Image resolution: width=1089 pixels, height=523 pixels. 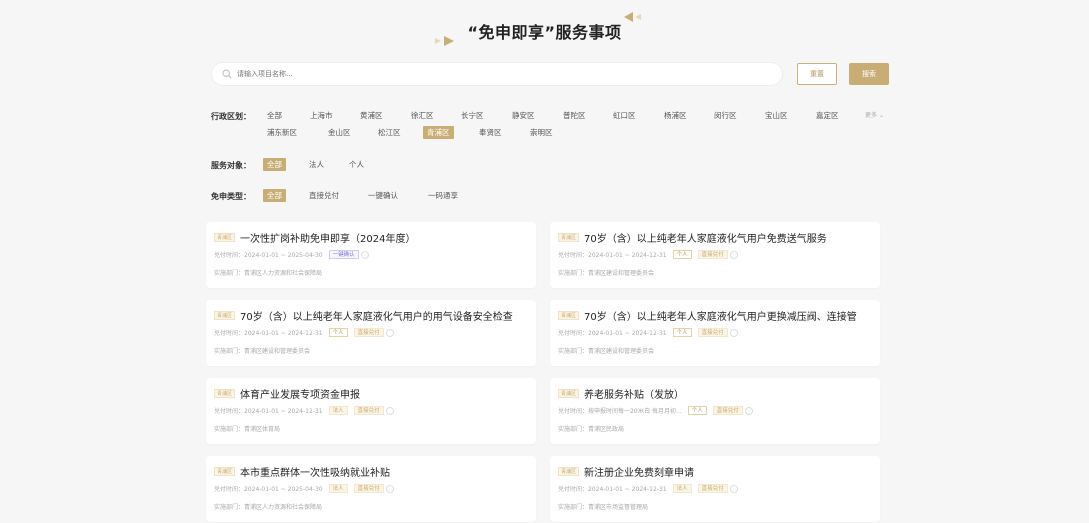 I want to click on region-chip-yangpu: 杨浦区, so click(x=675, y=115).